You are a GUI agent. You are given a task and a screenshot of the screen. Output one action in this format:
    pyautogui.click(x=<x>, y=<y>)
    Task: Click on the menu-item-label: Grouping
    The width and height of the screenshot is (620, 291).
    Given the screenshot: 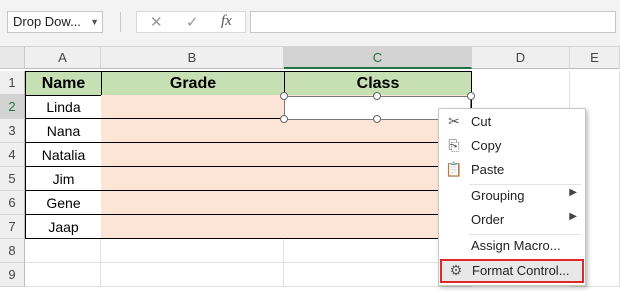 What is the action you would take?
    pyautogui.click(x=498, y=195)
    